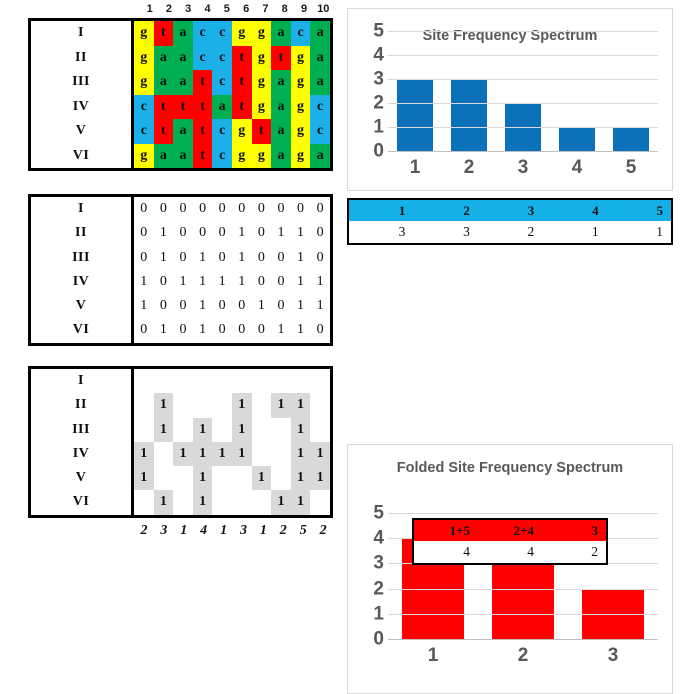  I want to click on y-axis-tick: 2, so click(378, 103).